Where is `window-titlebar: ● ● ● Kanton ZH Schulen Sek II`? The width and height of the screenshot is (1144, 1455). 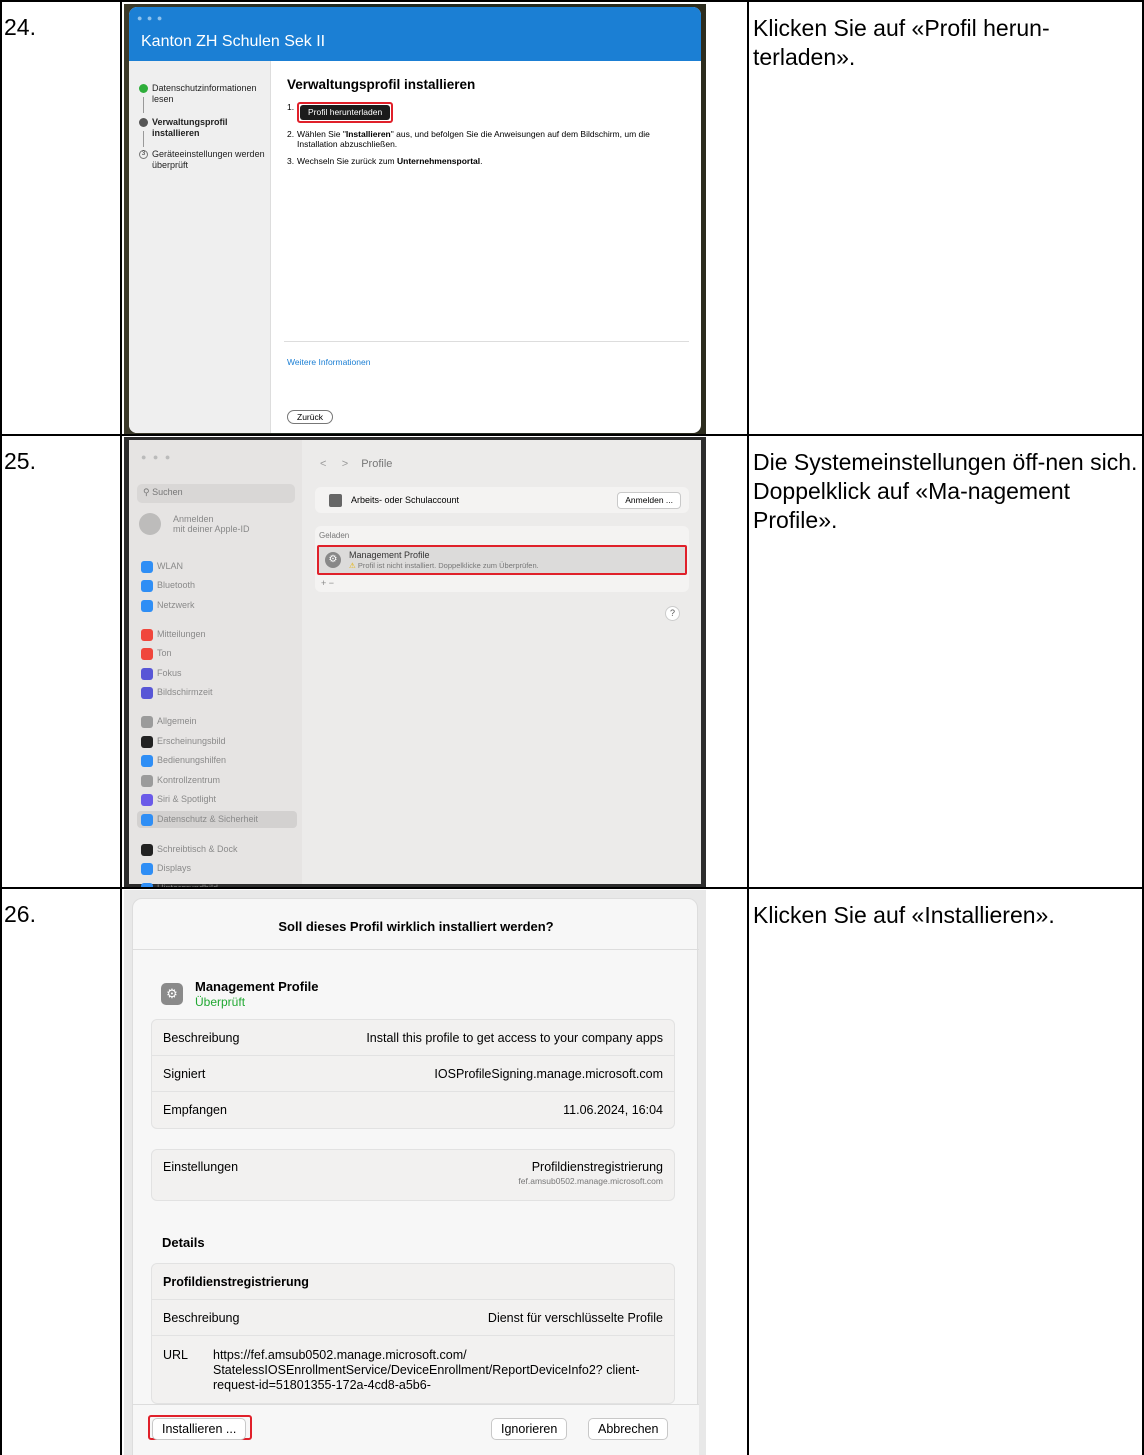 window-titlebar: ● ● ● Kanton ZH Schulen Sek II is located at coordinates (415, 34).